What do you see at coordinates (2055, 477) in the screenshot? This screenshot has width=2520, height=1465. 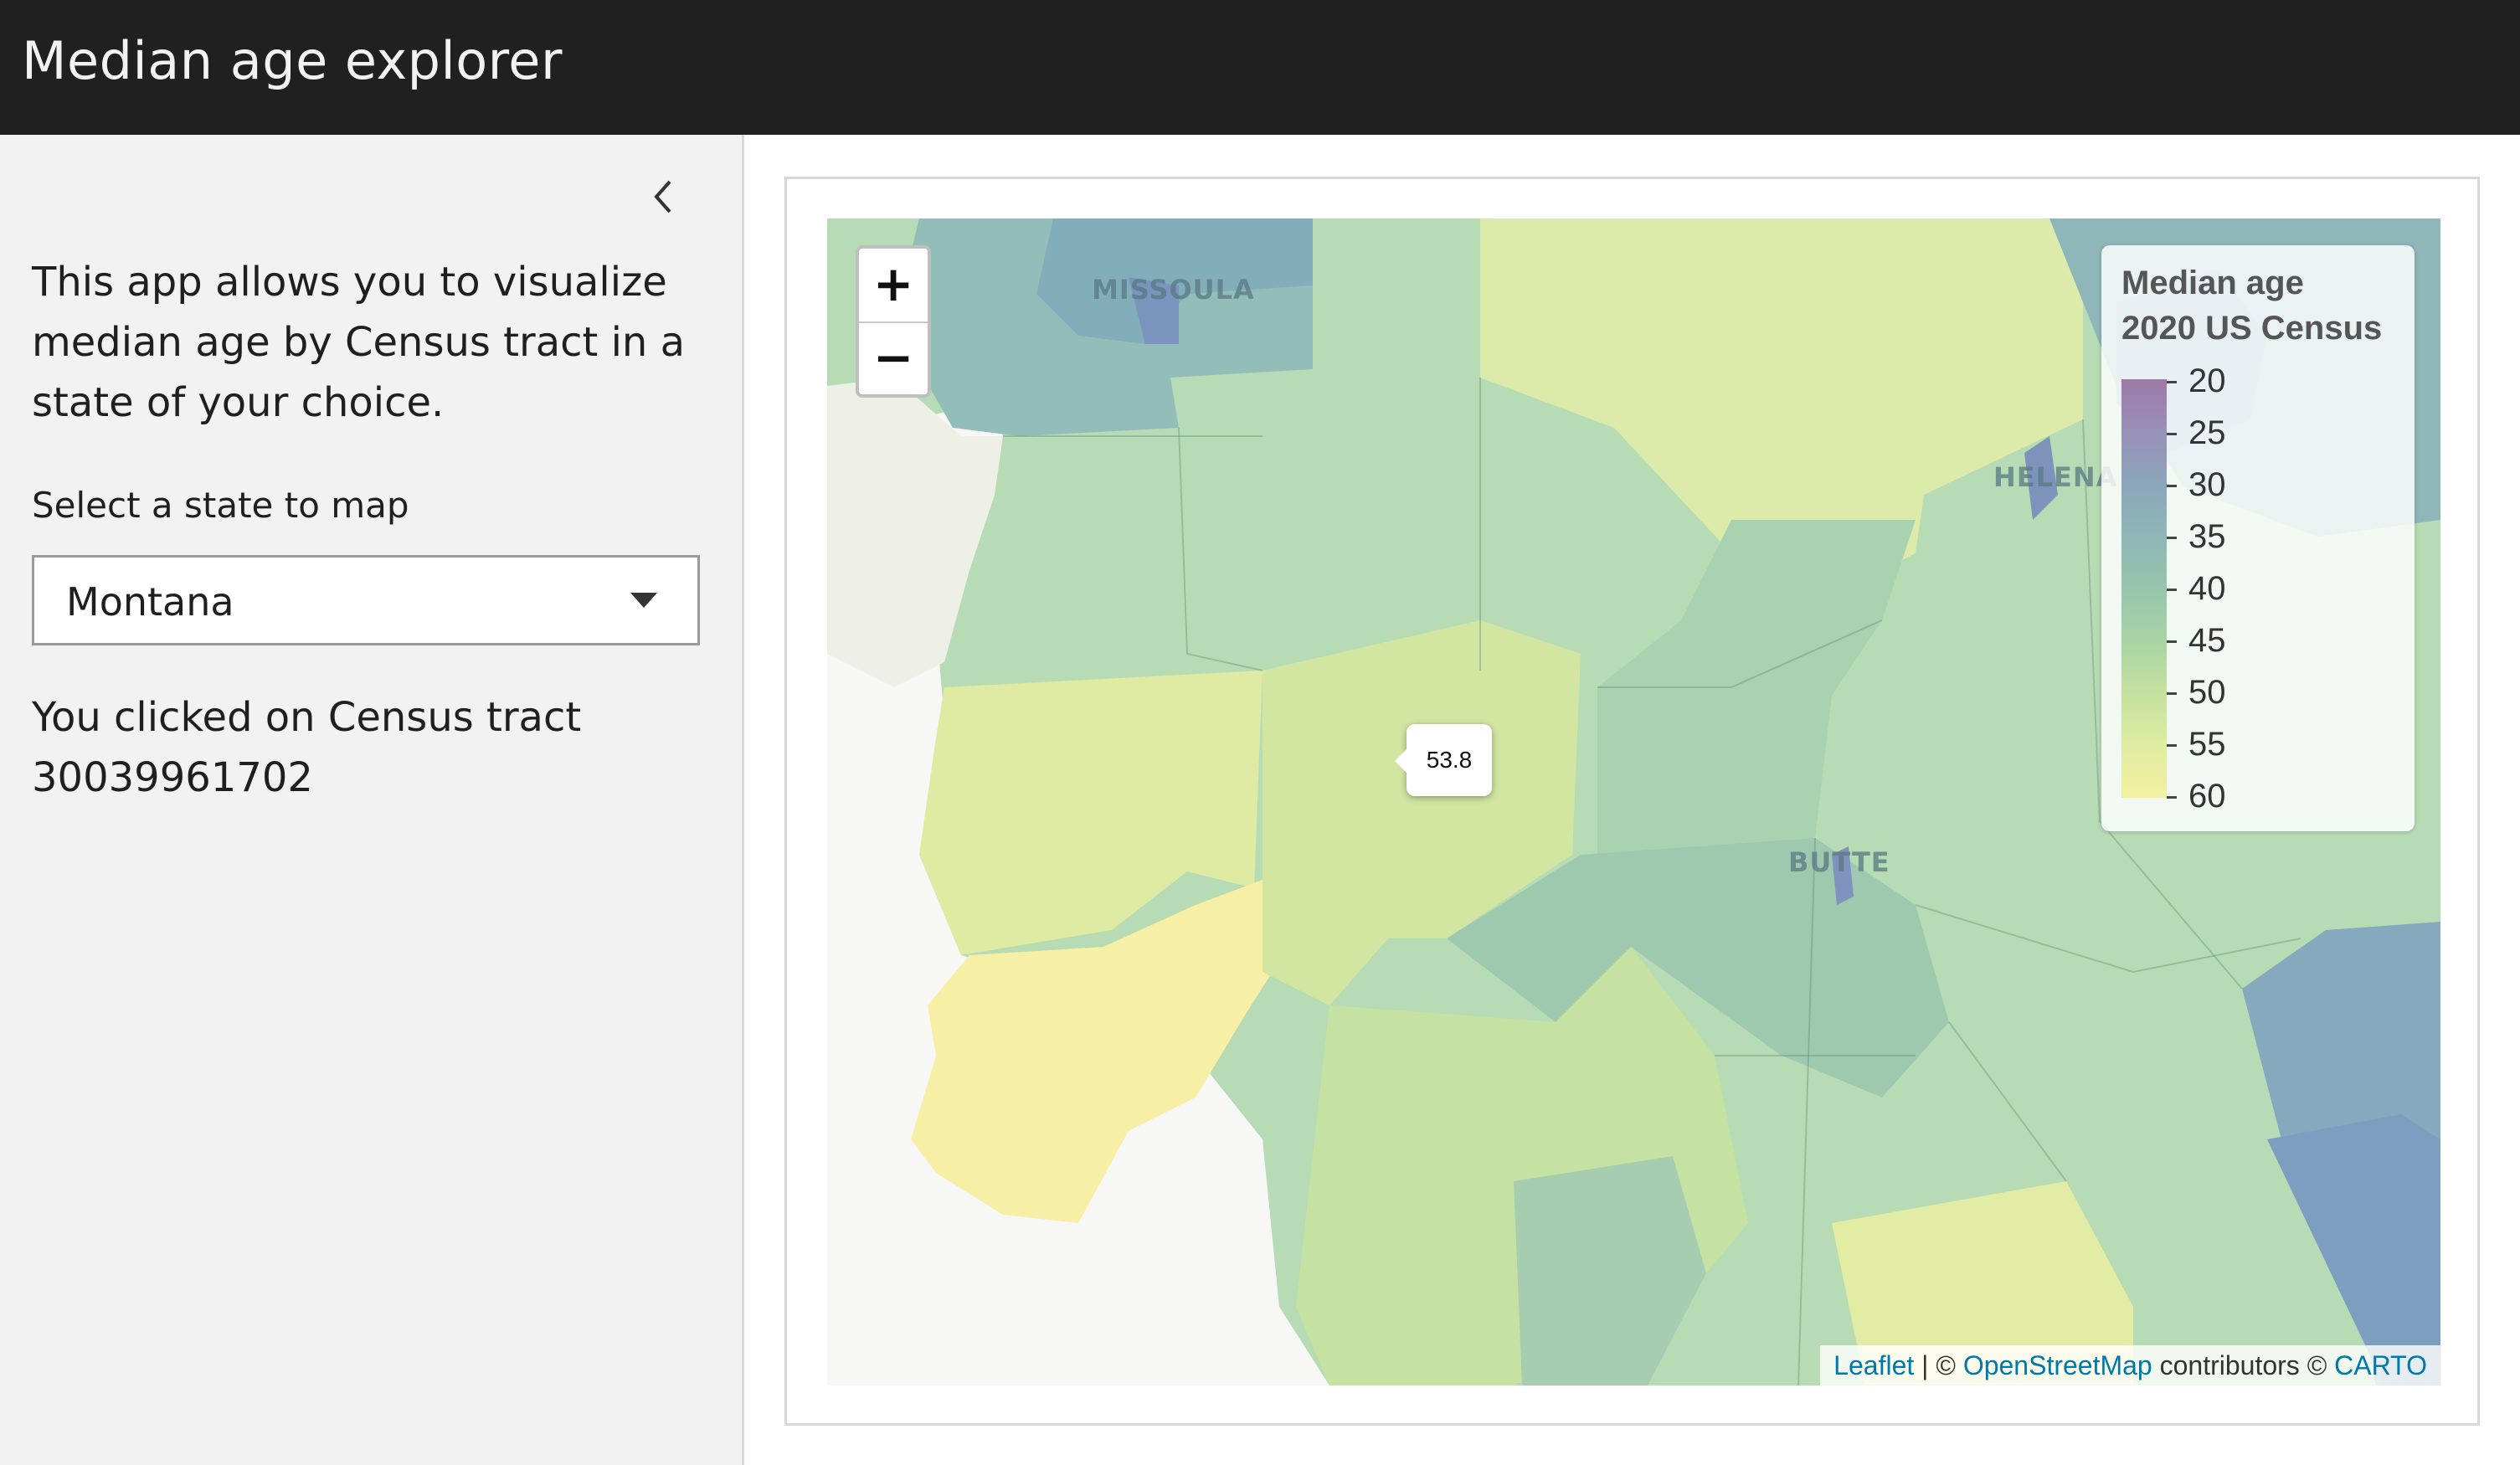 I see `city-label-helena: HELENA` at bounding box center [2055, 477].